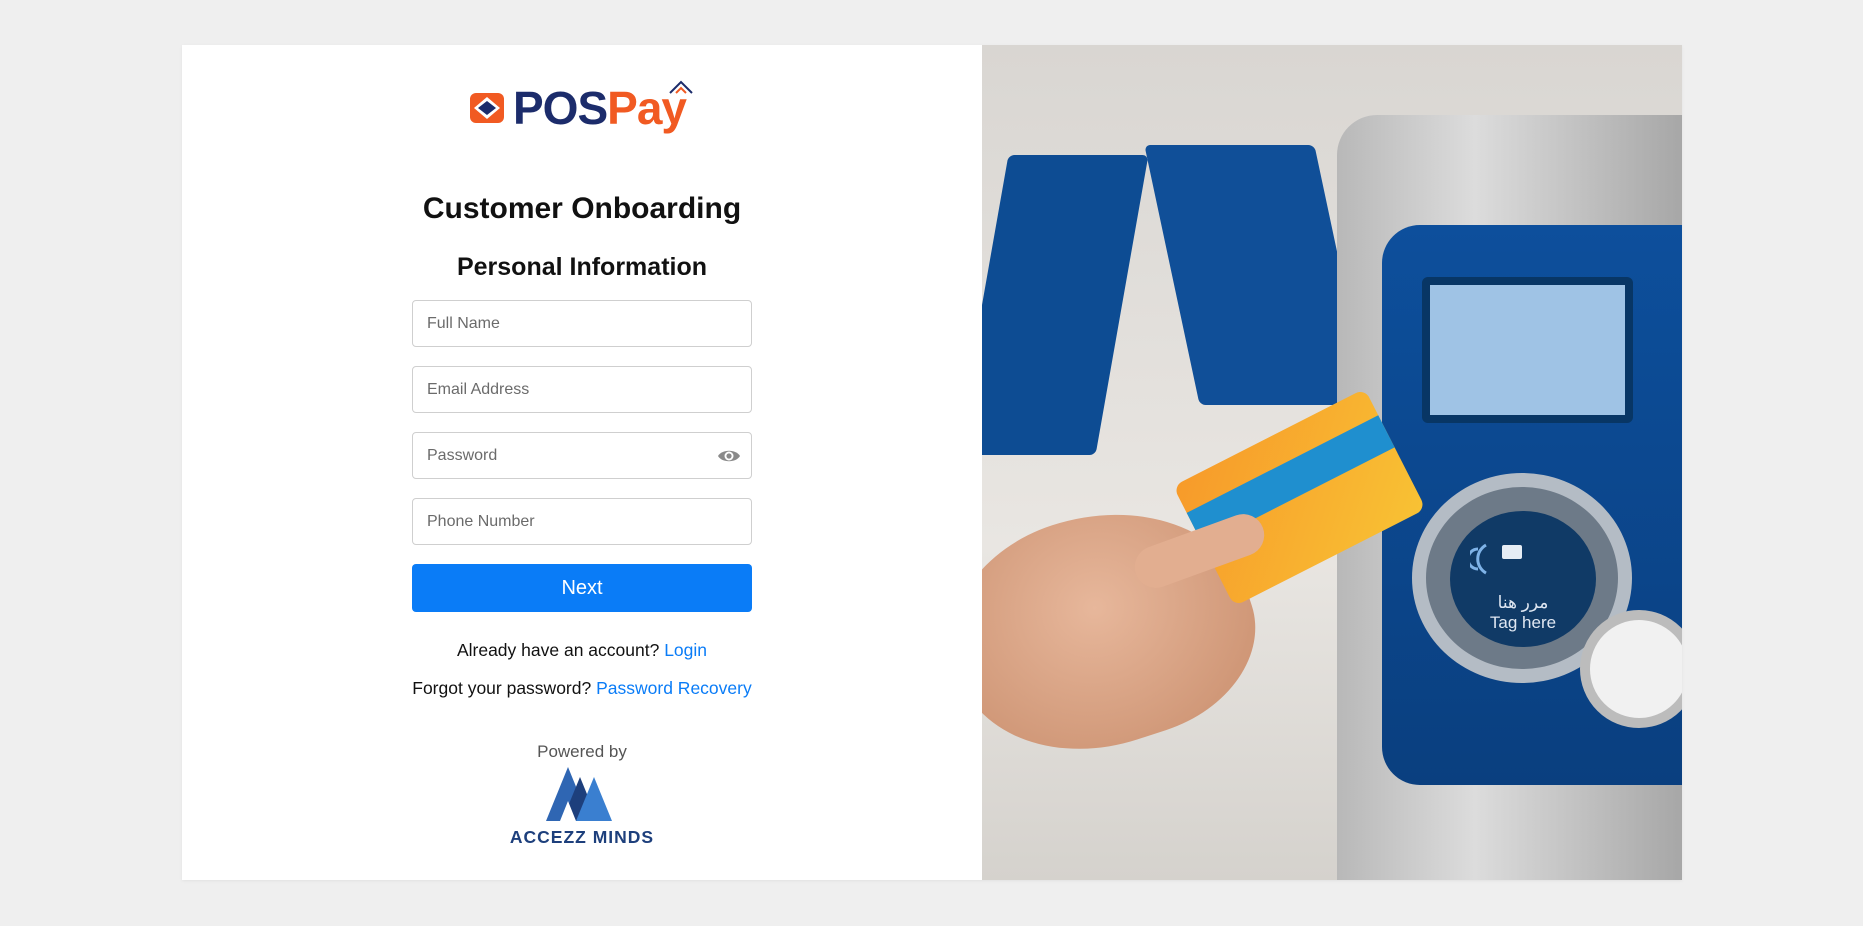 The image size is (1863, 926). I want to click on password-input, so click(582, 455).